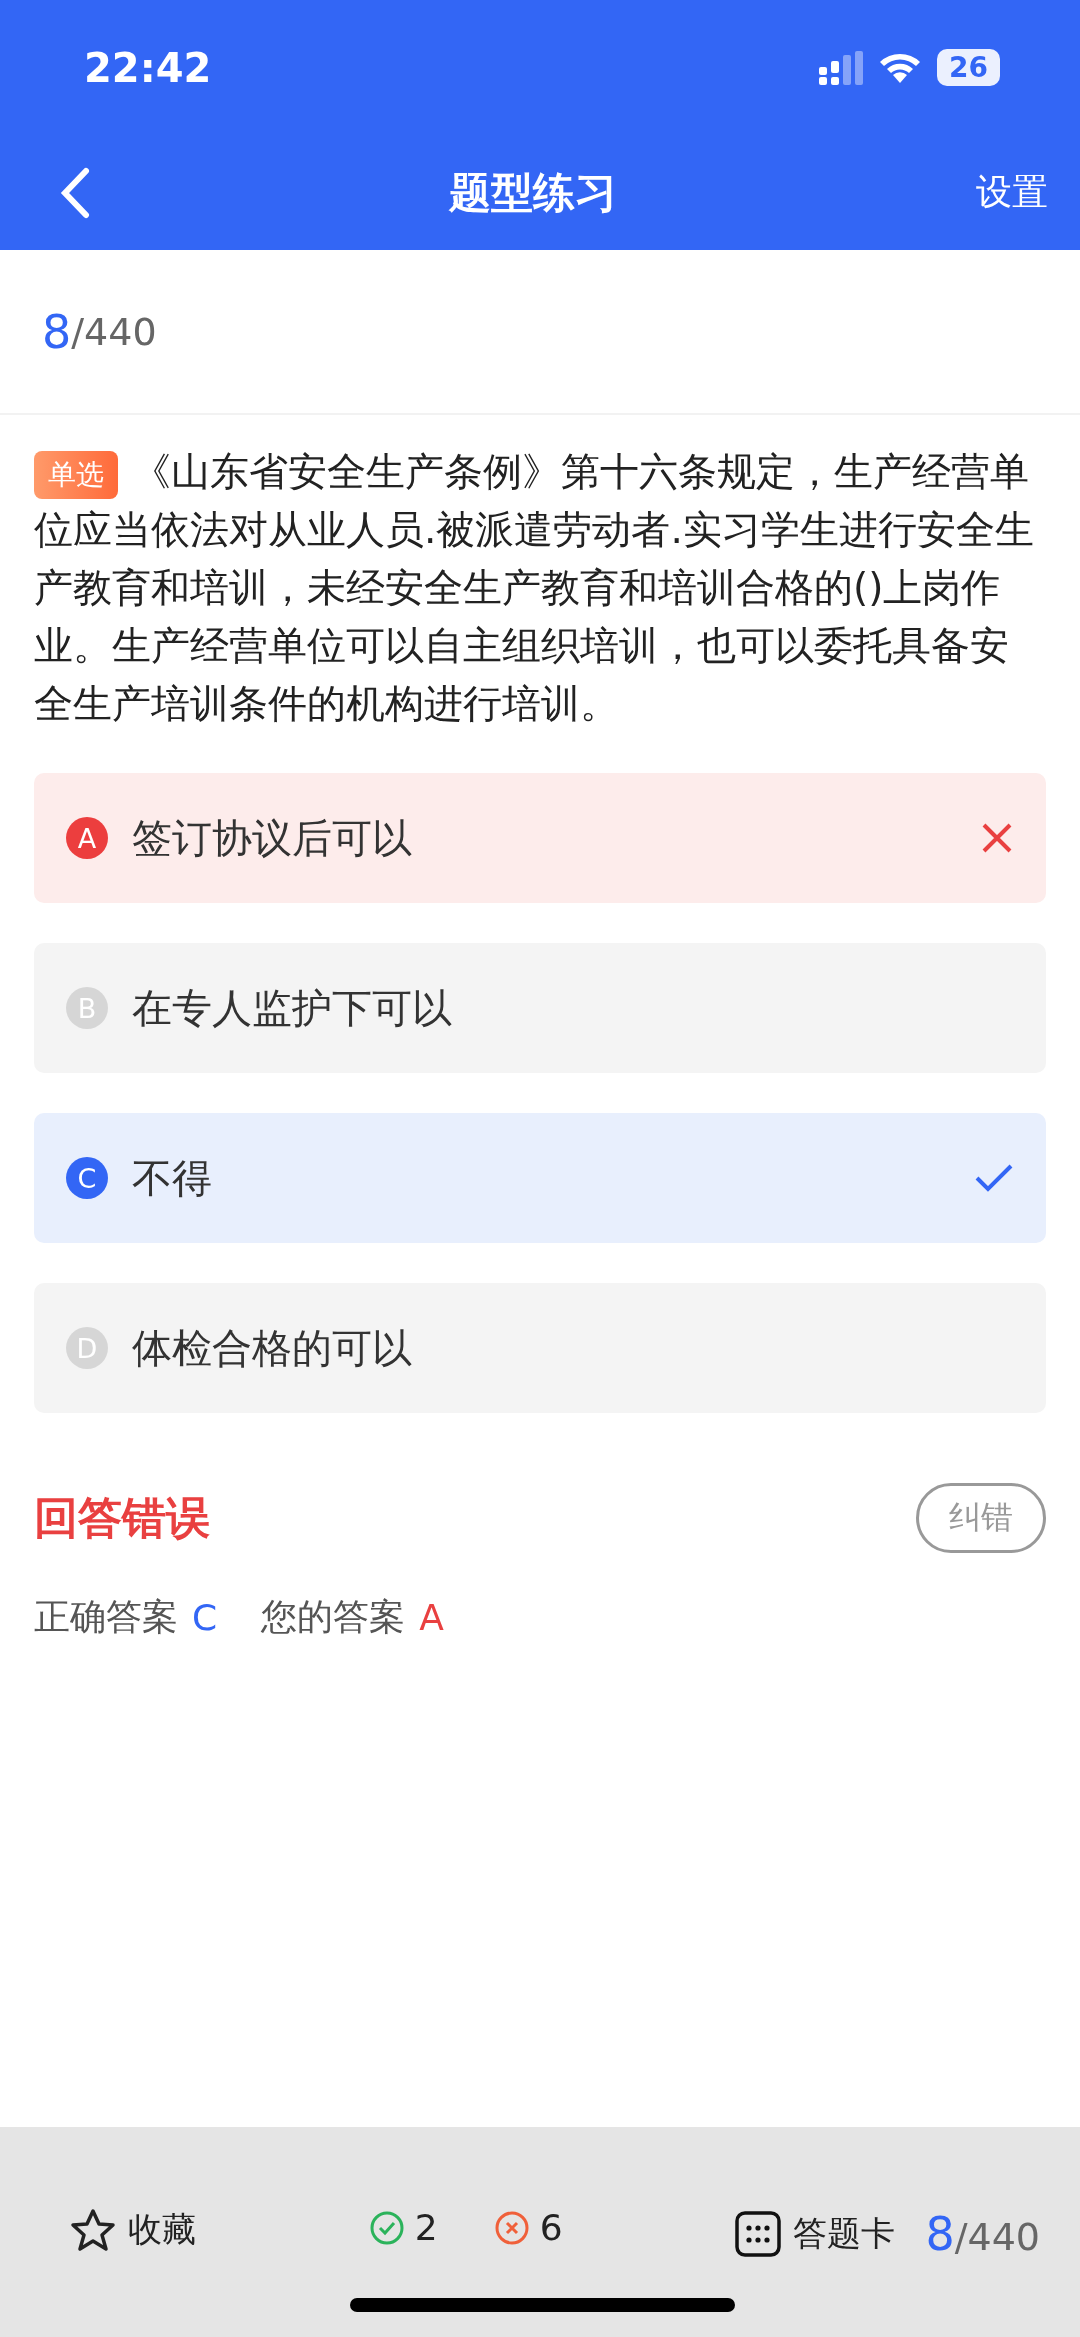 Image resolution: width=1080 pixels, height=2337 pixels. I want to click on grid-icon, so click(758, 2234).